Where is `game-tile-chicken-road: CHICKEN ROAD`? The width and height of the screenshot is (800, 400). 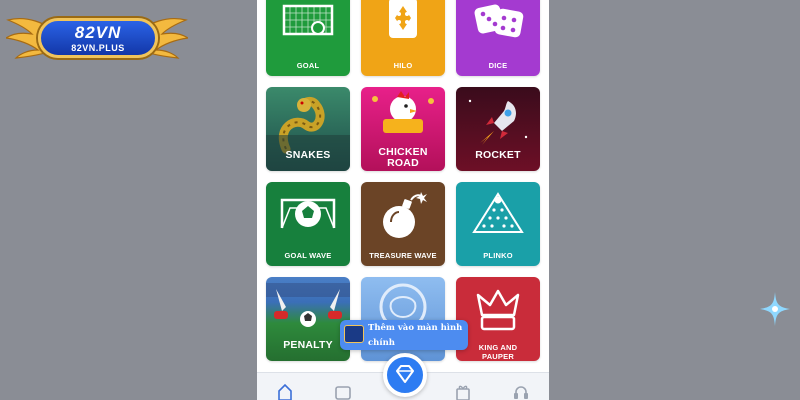
game-tile-chicken-road: CHICKEN ROAD is located at coordinates (403, 129).